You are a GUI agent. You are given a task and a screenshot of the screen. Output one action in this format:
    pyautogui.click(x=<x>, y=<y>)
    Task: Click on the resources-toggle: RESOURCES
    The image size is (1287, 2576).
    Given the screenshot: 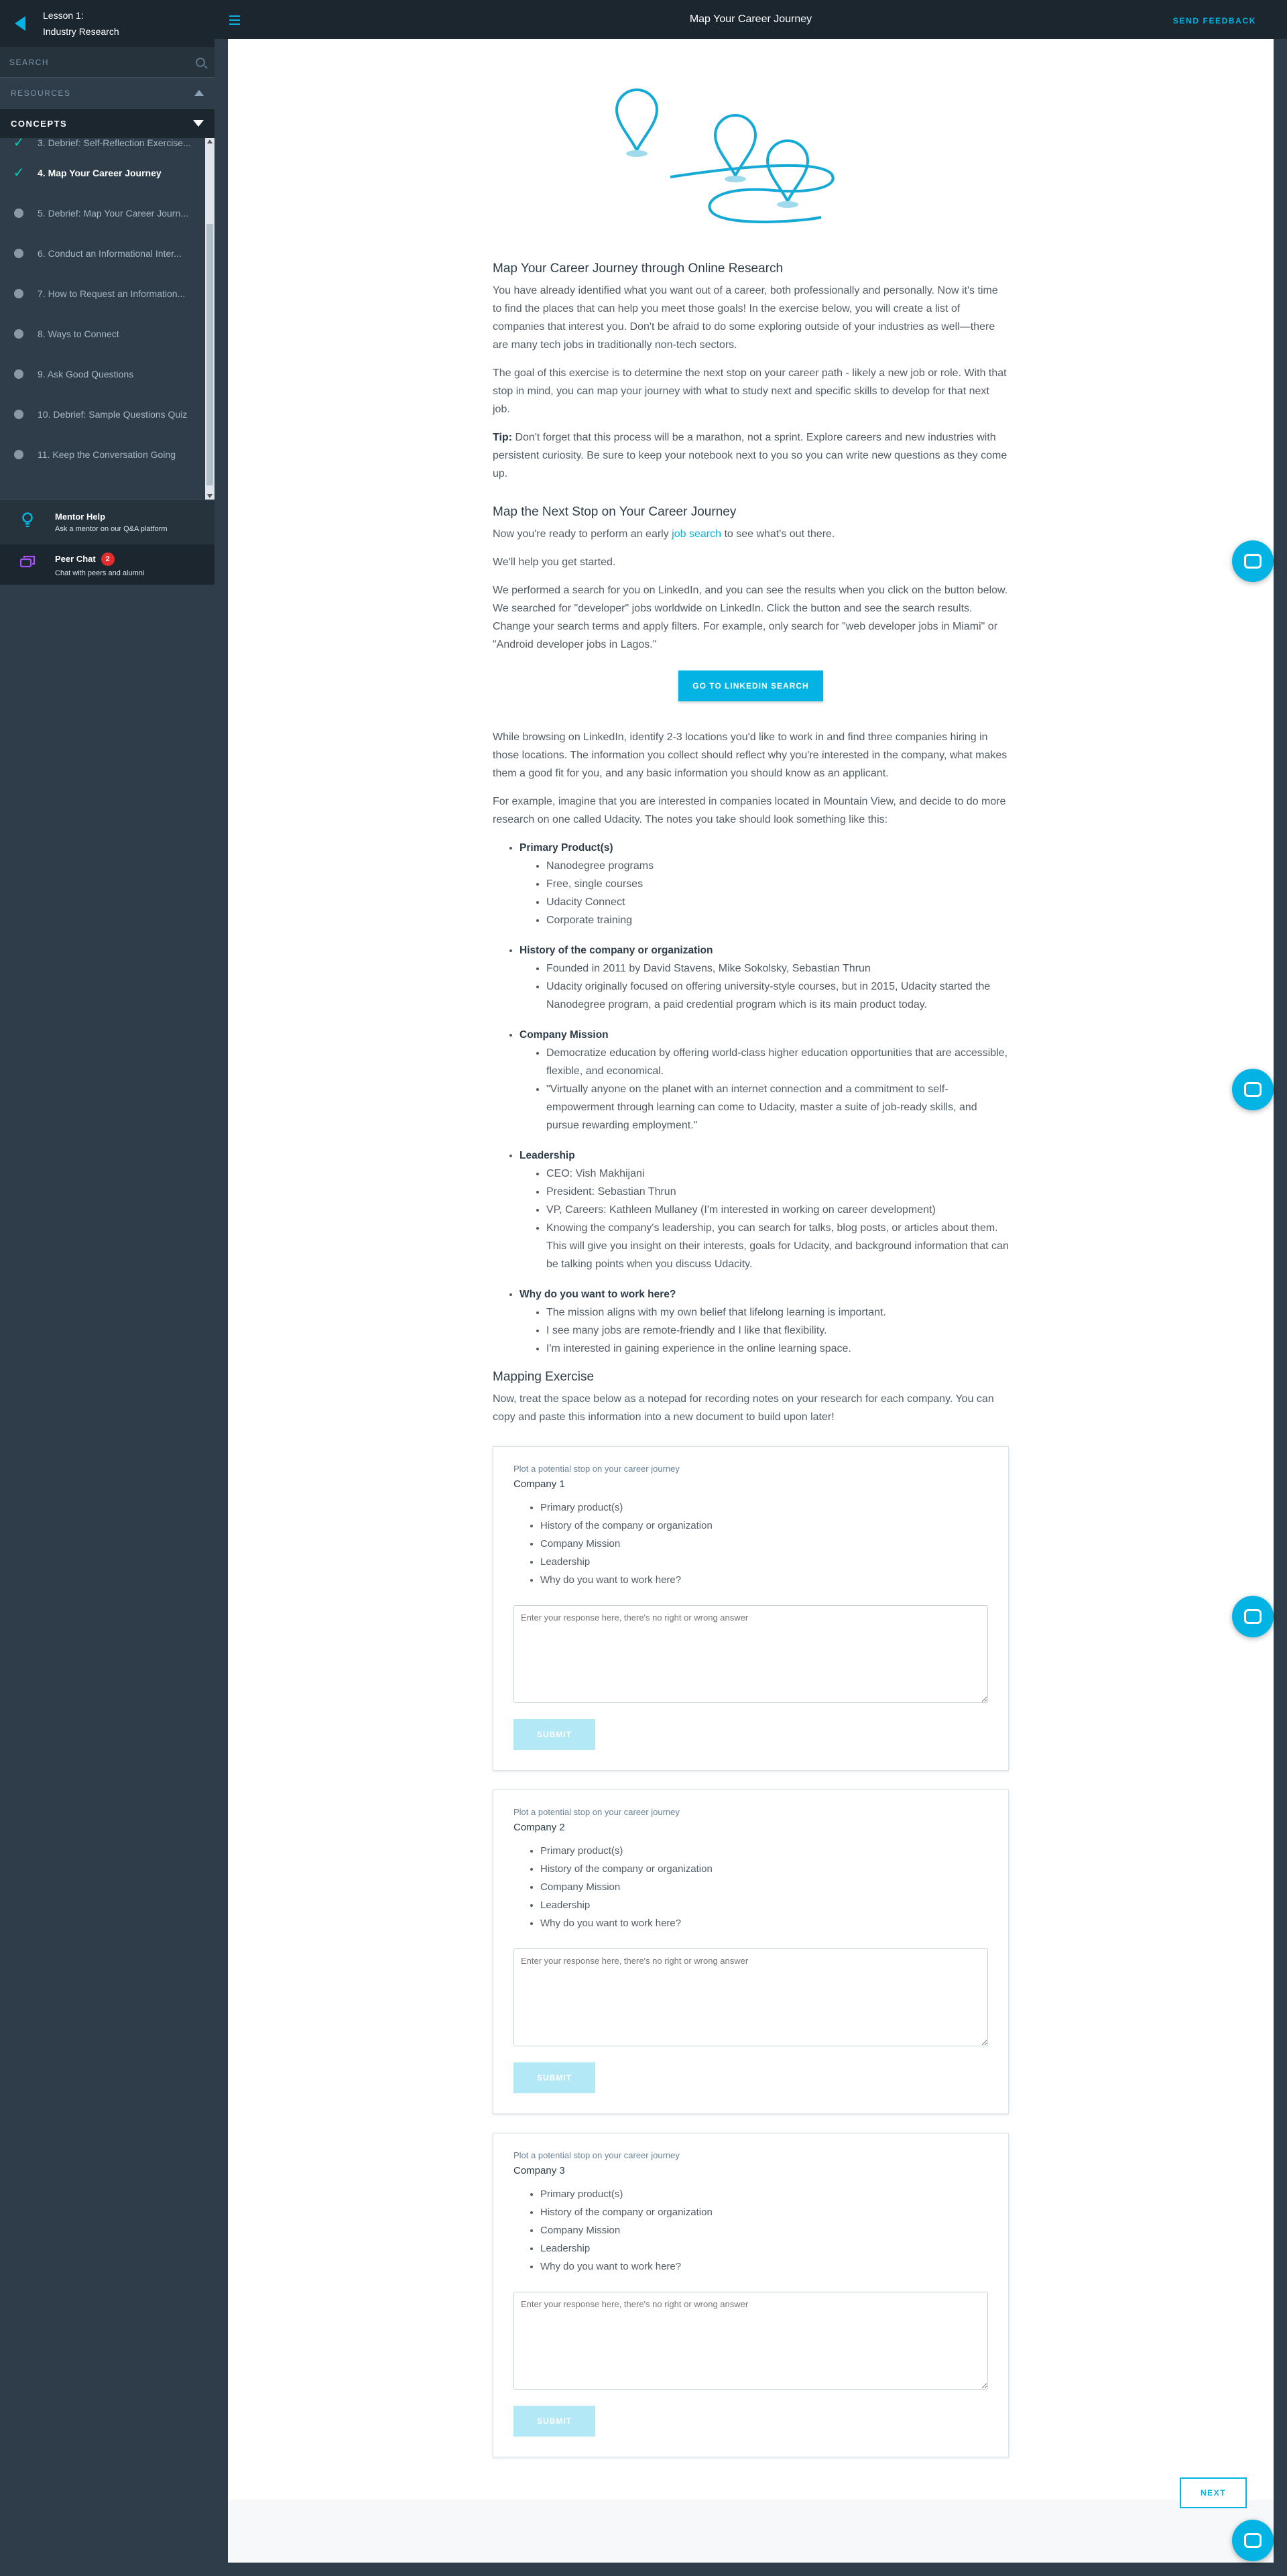 What is the action you would take?
    pyautogui.click(x=107, y=93)
    